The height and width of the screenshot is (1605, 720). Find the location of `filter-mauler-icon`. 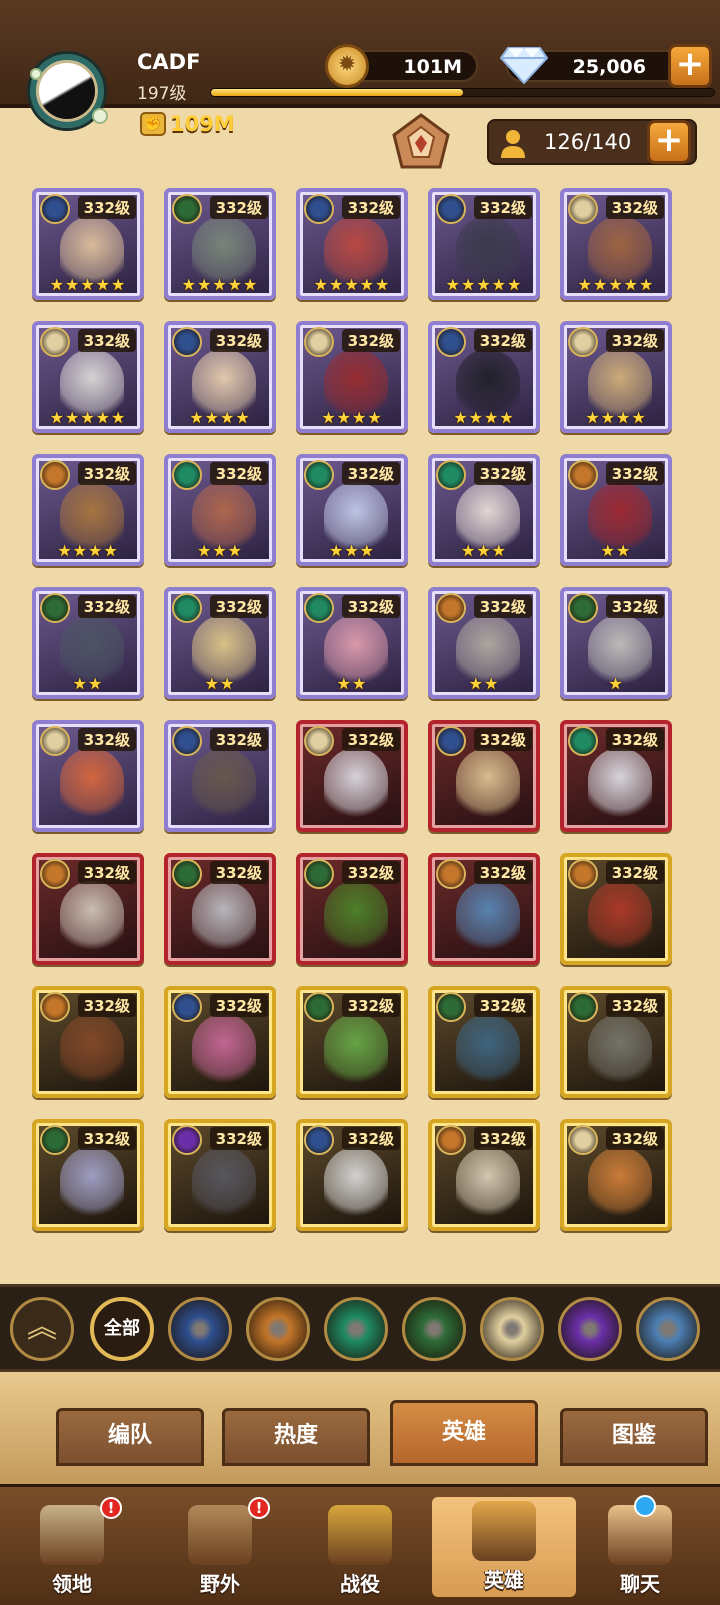

filter-mauler-icon is located at coordinates (278, 1329).